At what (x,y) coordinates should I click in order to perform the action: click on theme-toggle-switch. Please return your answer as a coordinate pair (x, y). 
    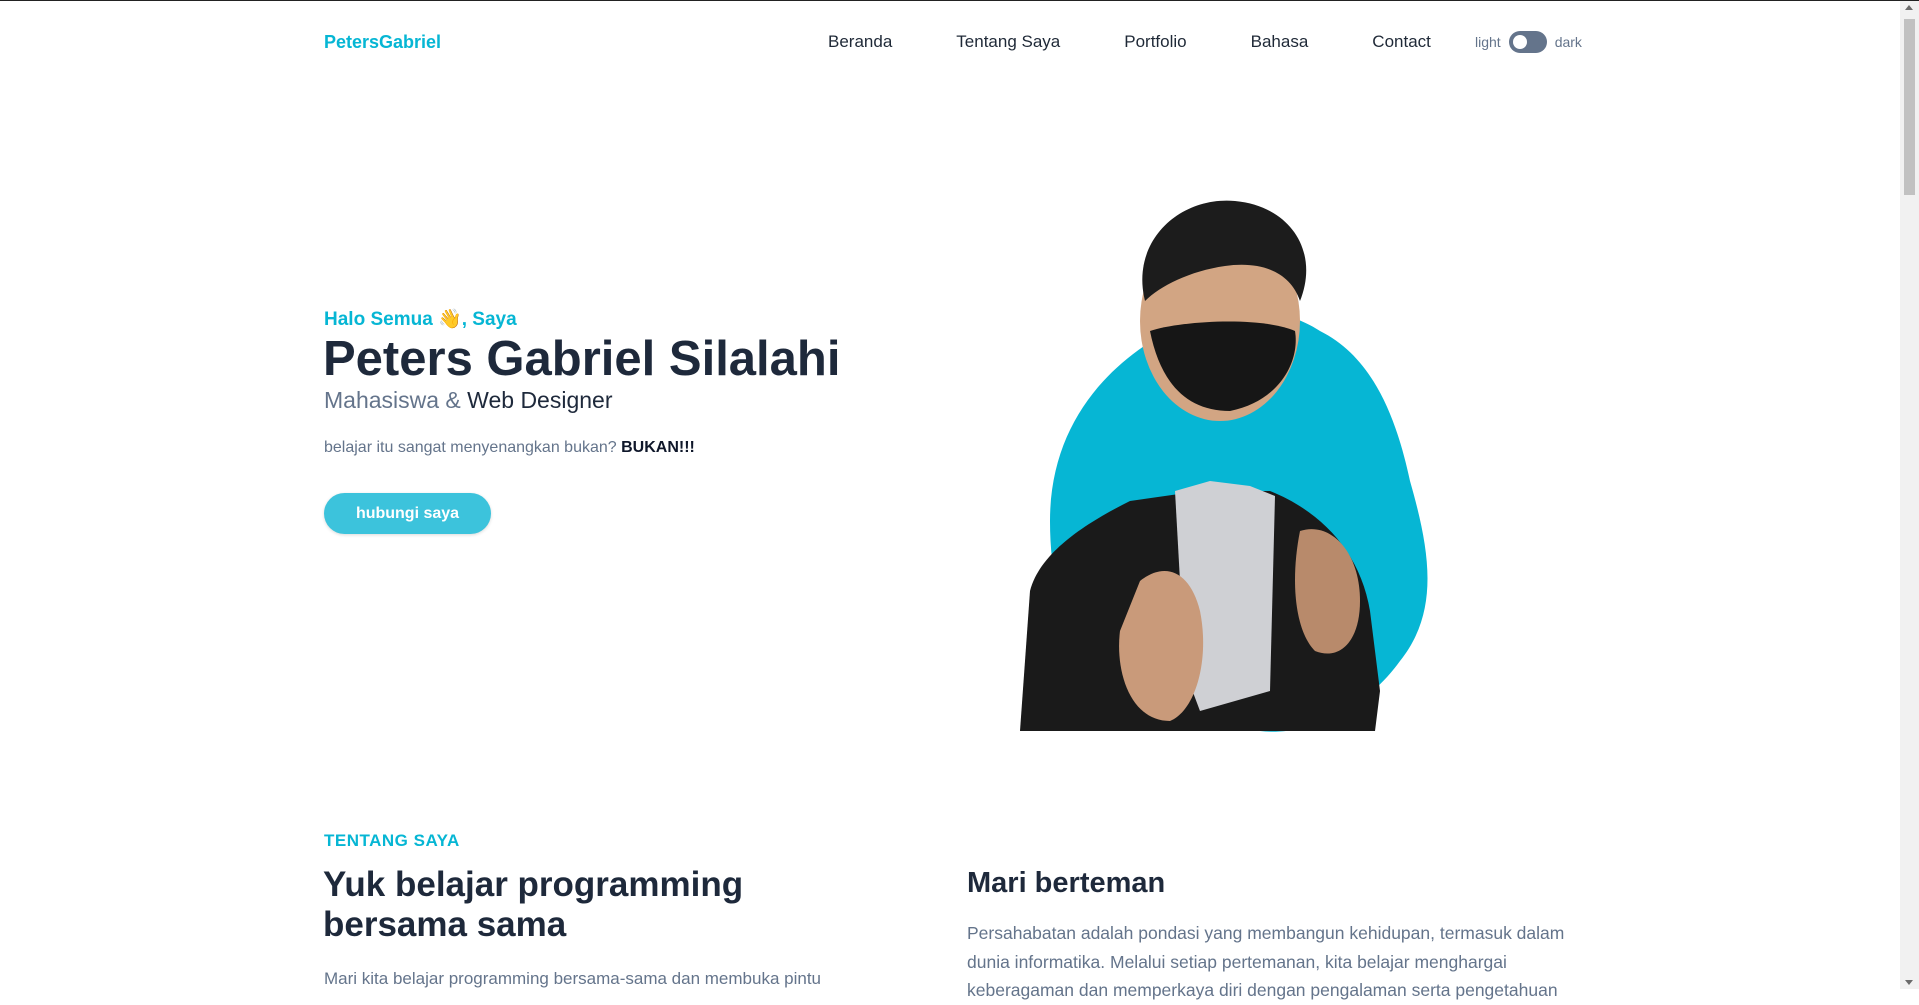
    Looking at the image, I should click on (1527, 42).